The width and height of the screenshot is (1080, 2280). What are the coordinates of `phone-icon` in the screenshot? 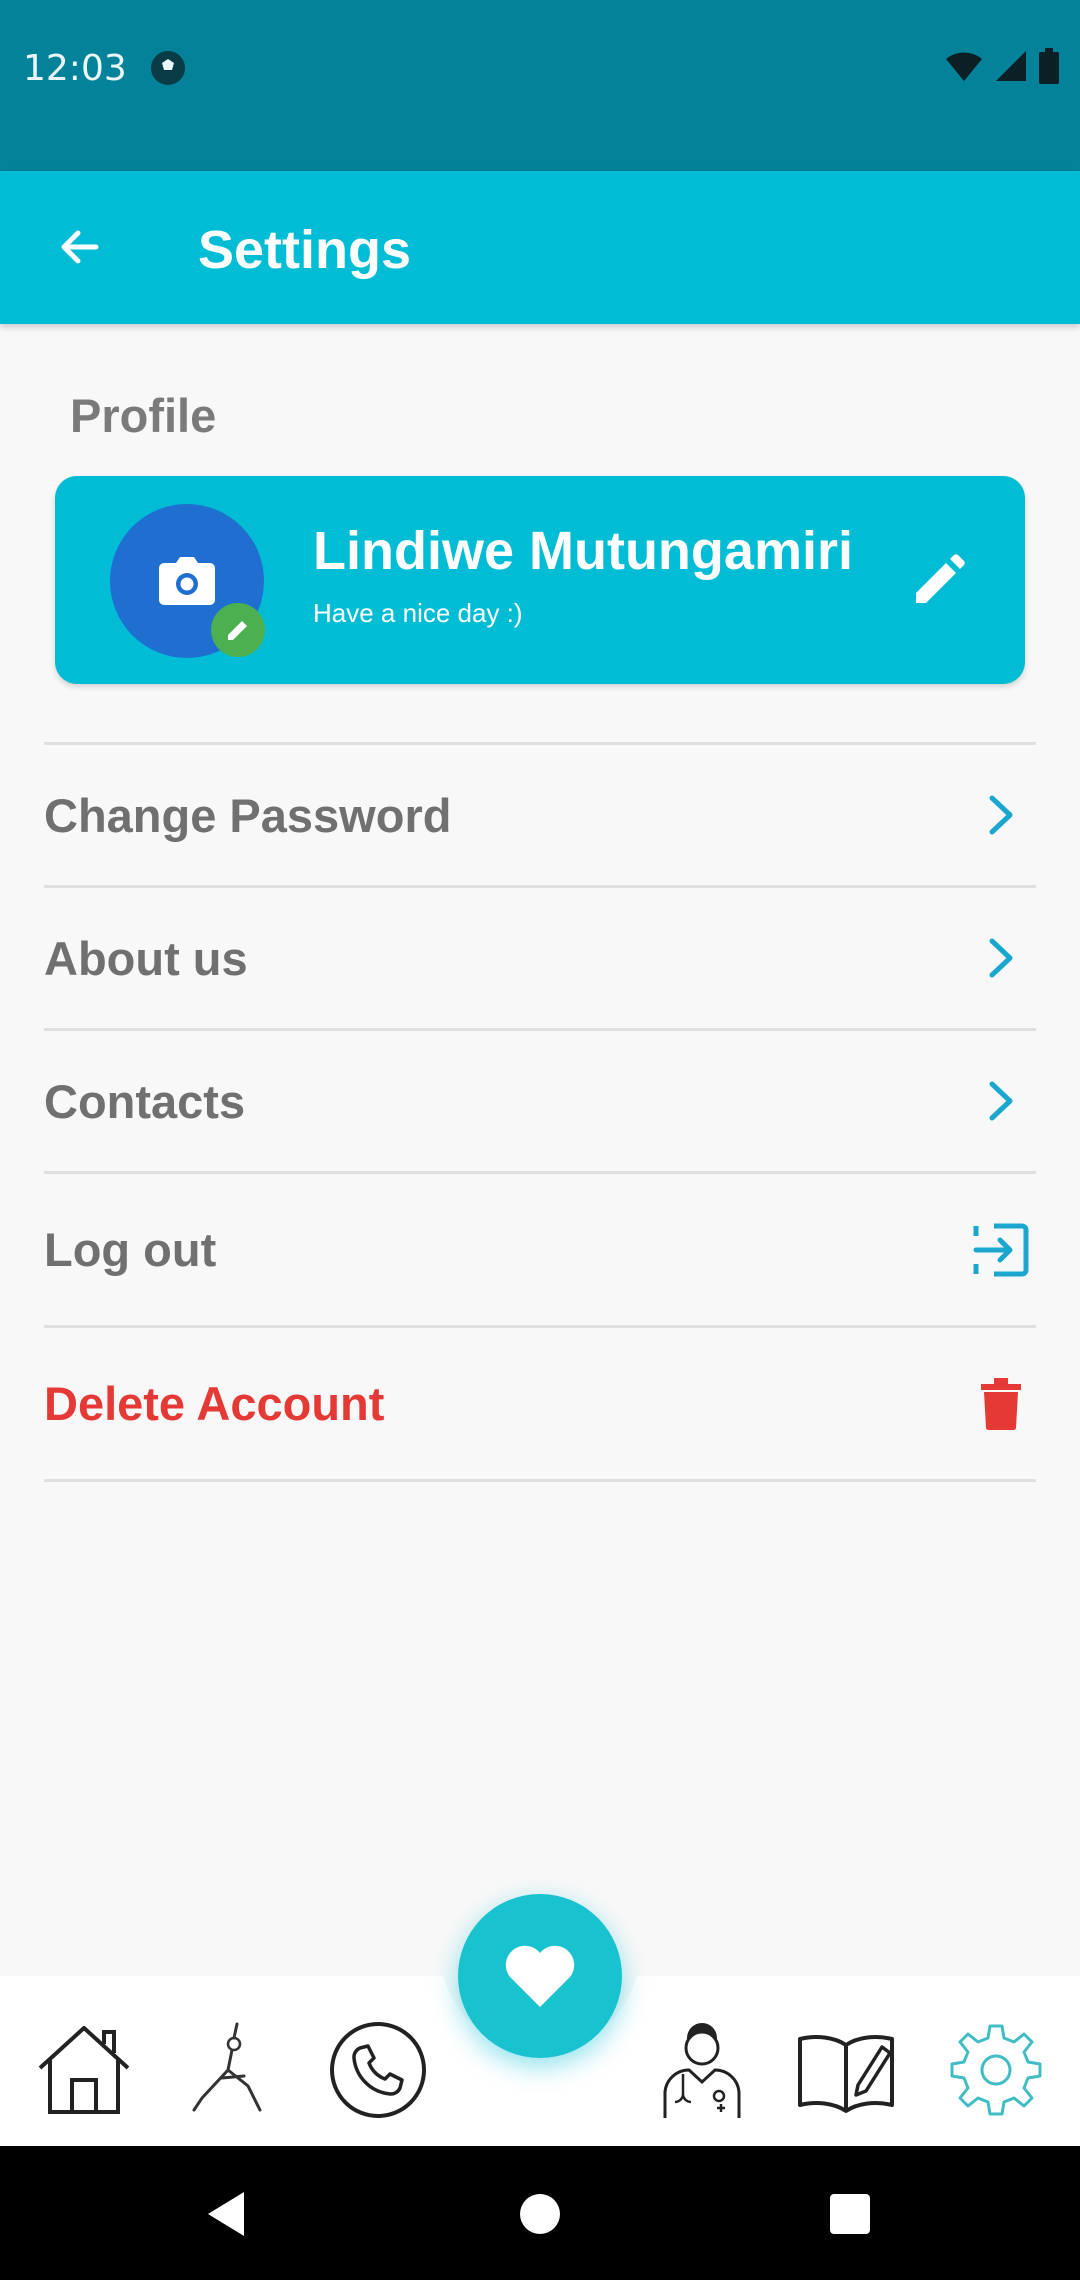 It's located at (378, 2070).